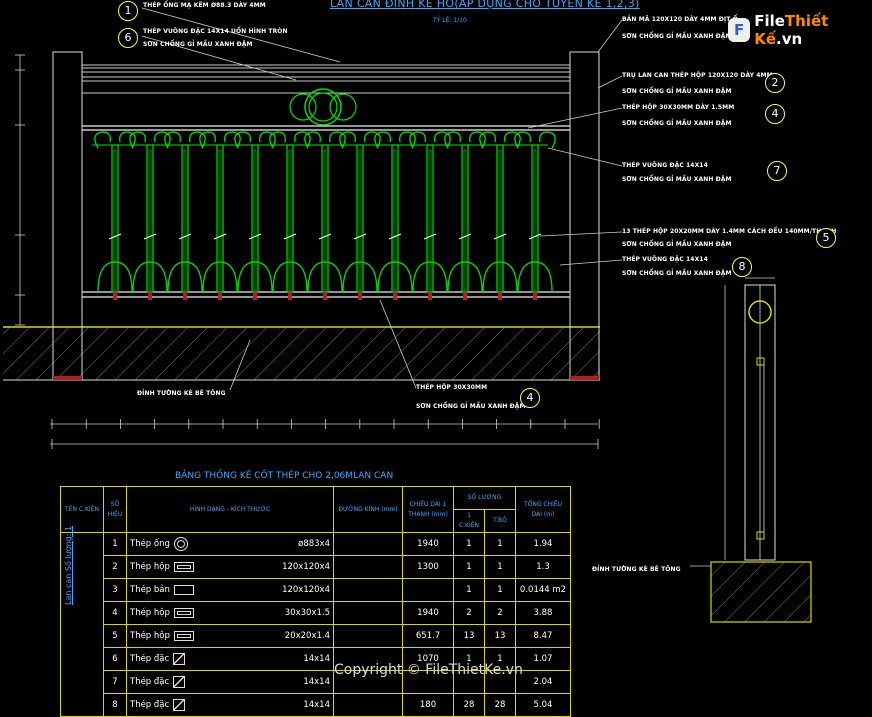  I want to click on callout-text-1: THÉP ỐNG MẠ KẼM Ø88.3 DÀY 4MM, so click(204, 5).